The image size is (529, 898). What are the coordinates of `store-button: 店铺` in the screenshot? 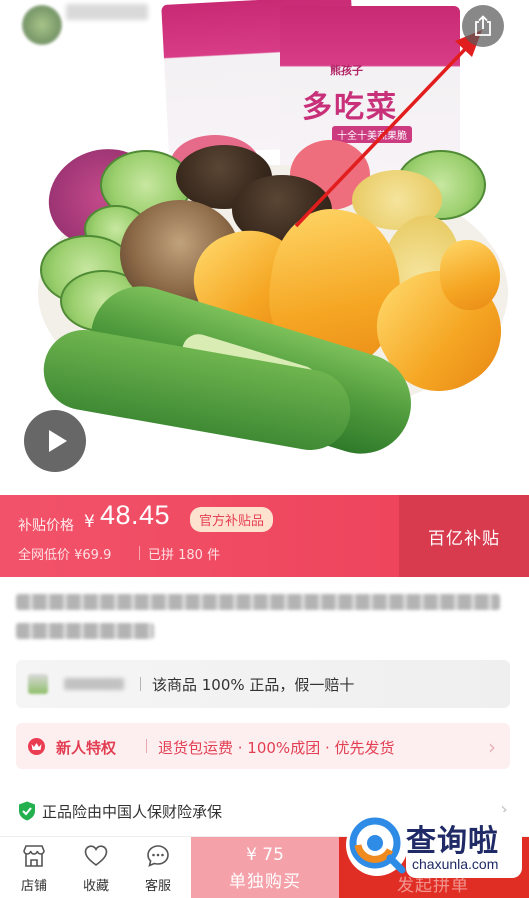 It's located at (34, 868).